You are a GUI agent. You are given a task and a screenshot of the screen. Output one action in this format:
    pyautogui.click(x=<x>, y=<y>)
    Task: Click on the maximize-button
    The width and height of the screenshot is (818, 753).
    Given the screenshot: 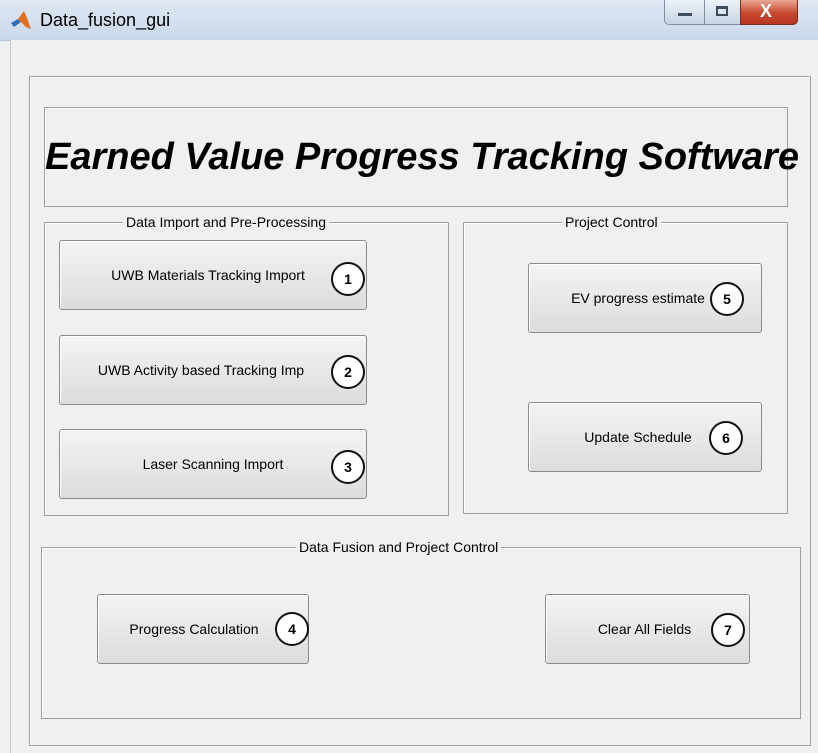 What is the action you would take?
    pyautogui.click(x=723, y=12)
    